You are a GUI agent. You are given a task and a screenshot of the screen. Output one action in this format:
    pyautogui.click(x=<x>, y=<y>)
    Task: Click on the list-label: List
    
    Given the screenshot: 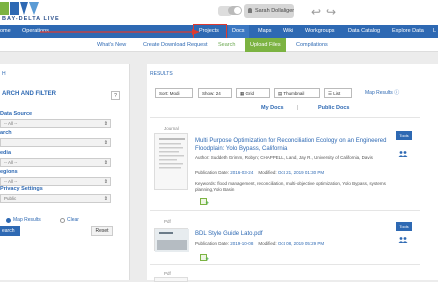 What is the action you would take?
    pyautogui.click(x=337, y=93)
    